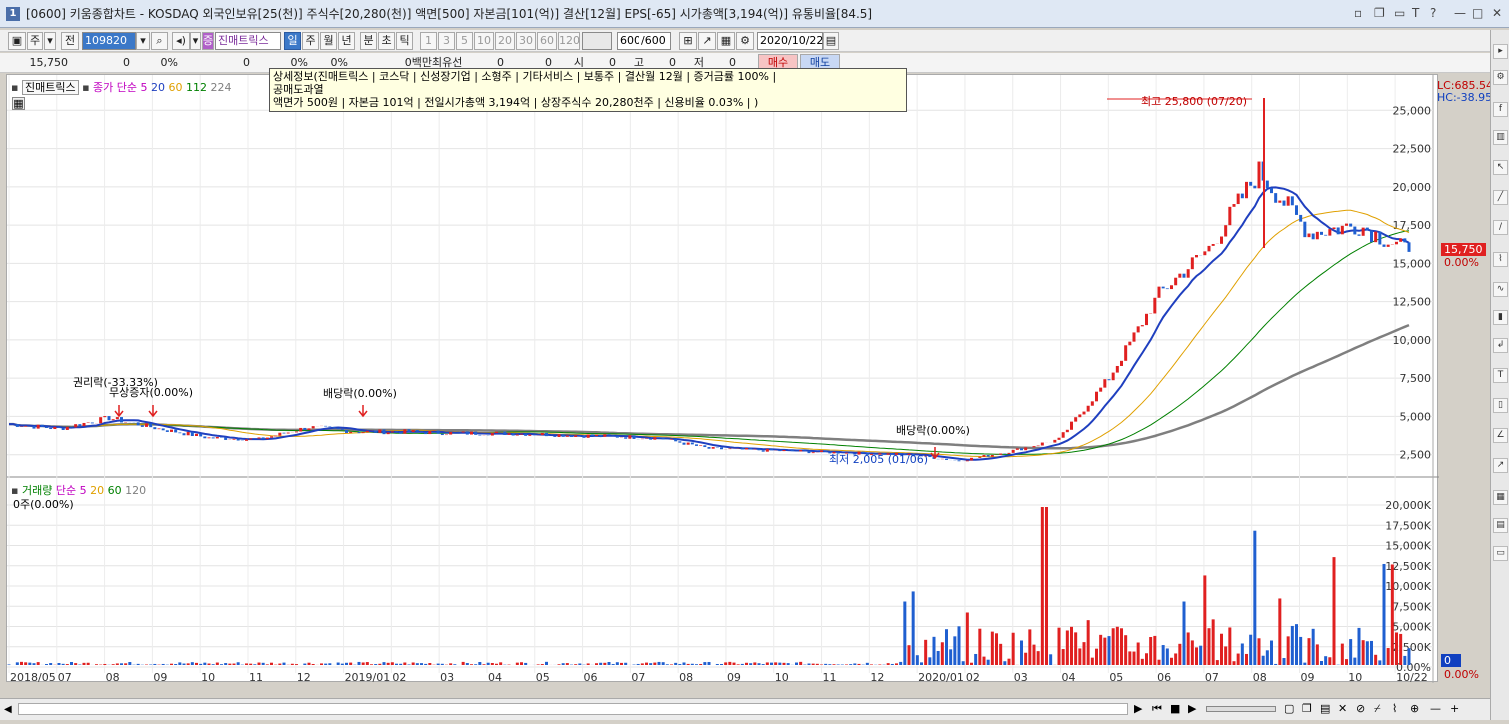 Image resolution: width=1509 pixels, height=724 pixels. Describe the element at coordinates (1433, 13) in the screenshot. I see `help-icon: ?` at that location.